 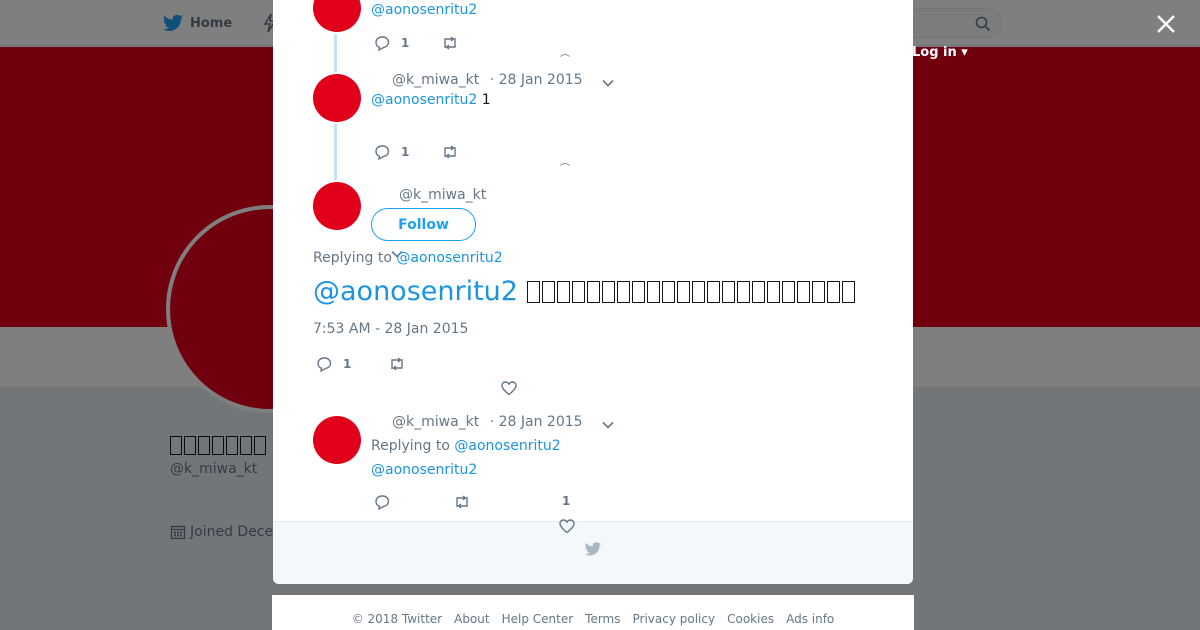 I want to click on twitter-bird-icon, so click(x=593, y=549).